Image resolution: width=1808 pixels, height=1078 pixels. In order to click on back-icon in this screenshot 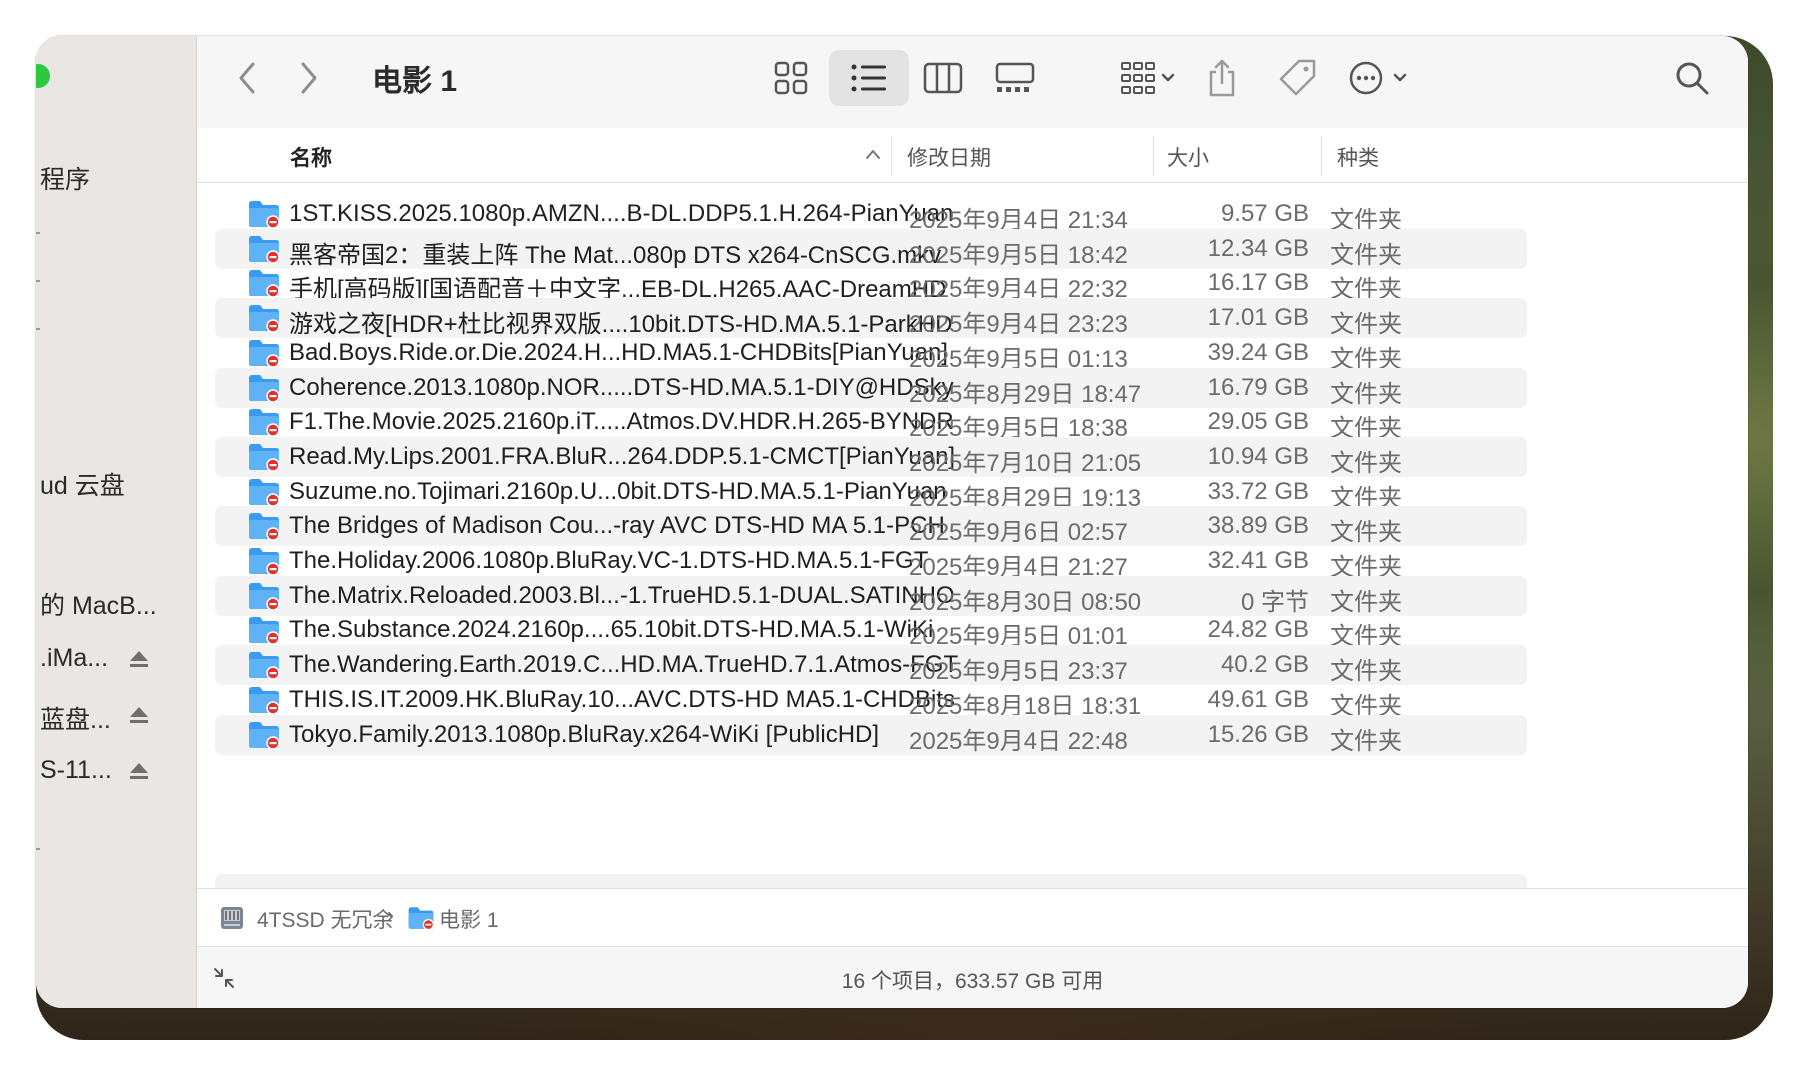, I will do `click(247, 78)`.